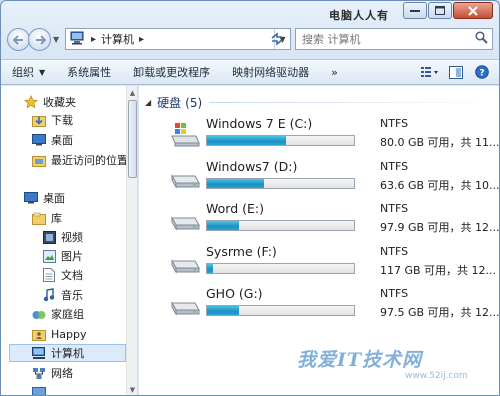 The image size is (500, 396). I want to click on watermark-title: 电脑人人有, so click(359, 15).